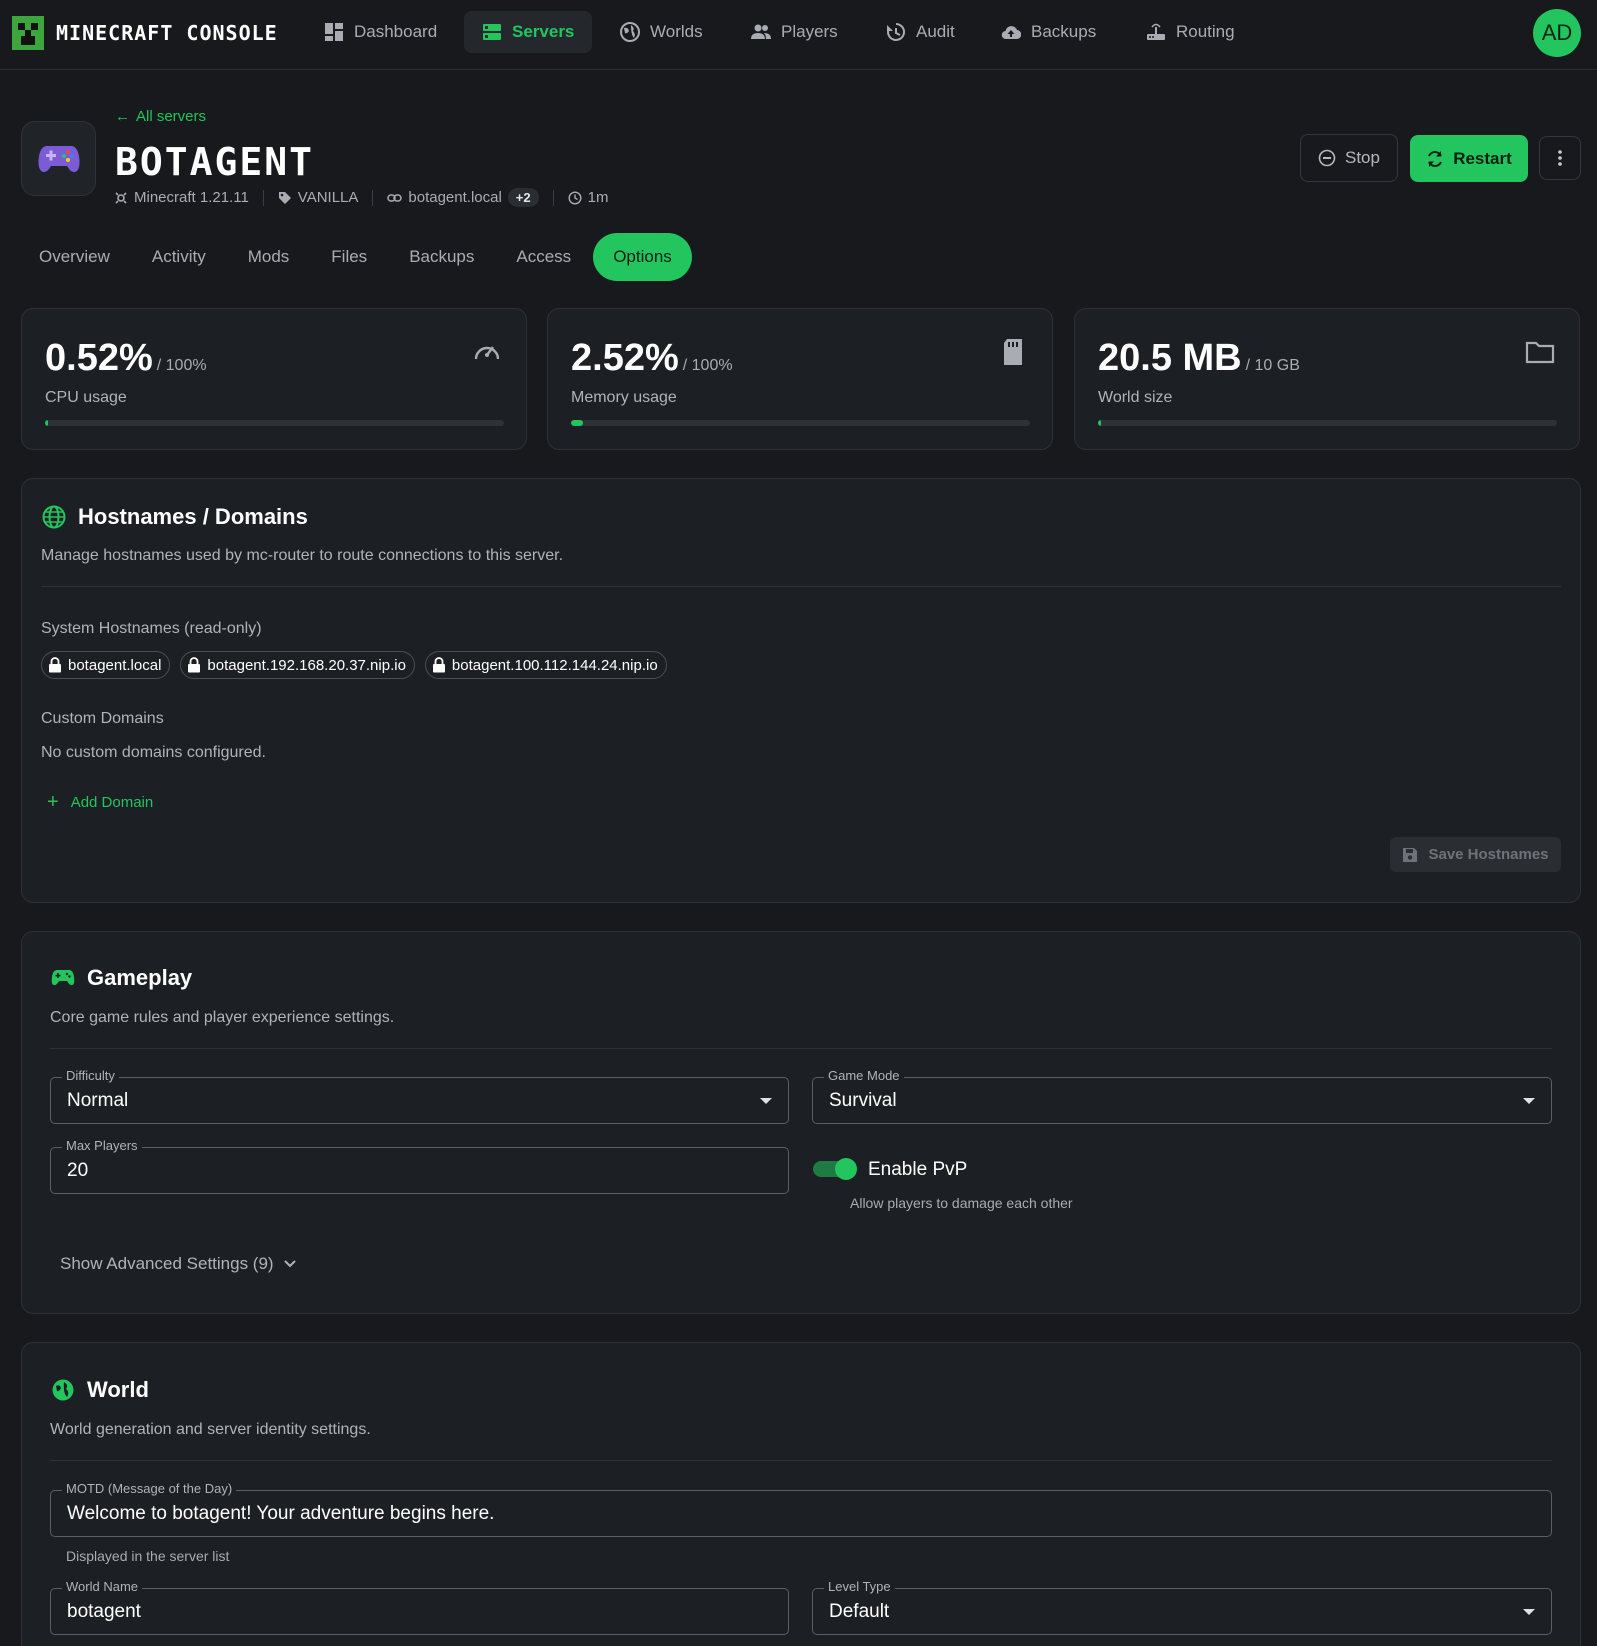 This screenshot has height=1646, width=1597. I want to click on more-vertical-icon, so click(1560, 158).